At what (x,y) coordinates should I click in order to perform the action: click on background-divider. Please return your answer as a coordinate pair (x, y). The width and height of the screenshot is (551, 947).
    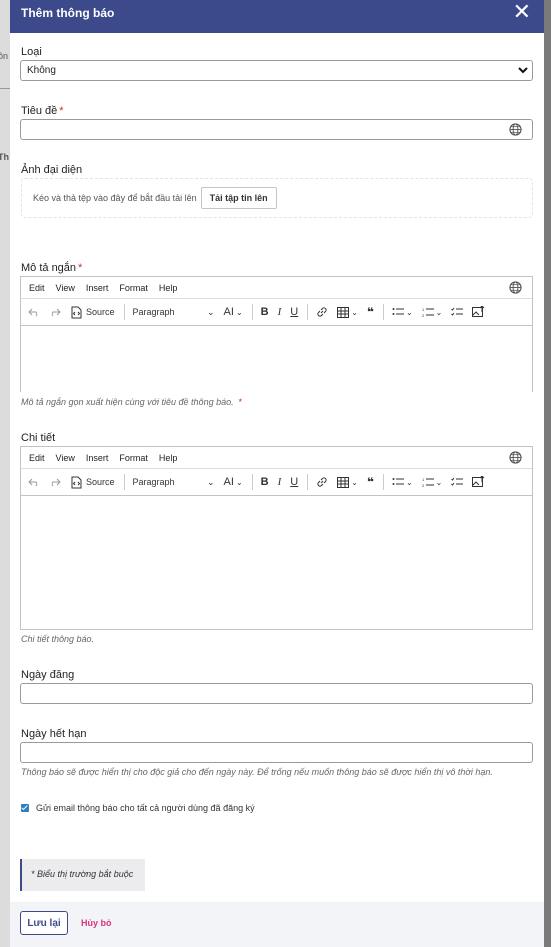
    Looking at the image, I should click on (5, 88).